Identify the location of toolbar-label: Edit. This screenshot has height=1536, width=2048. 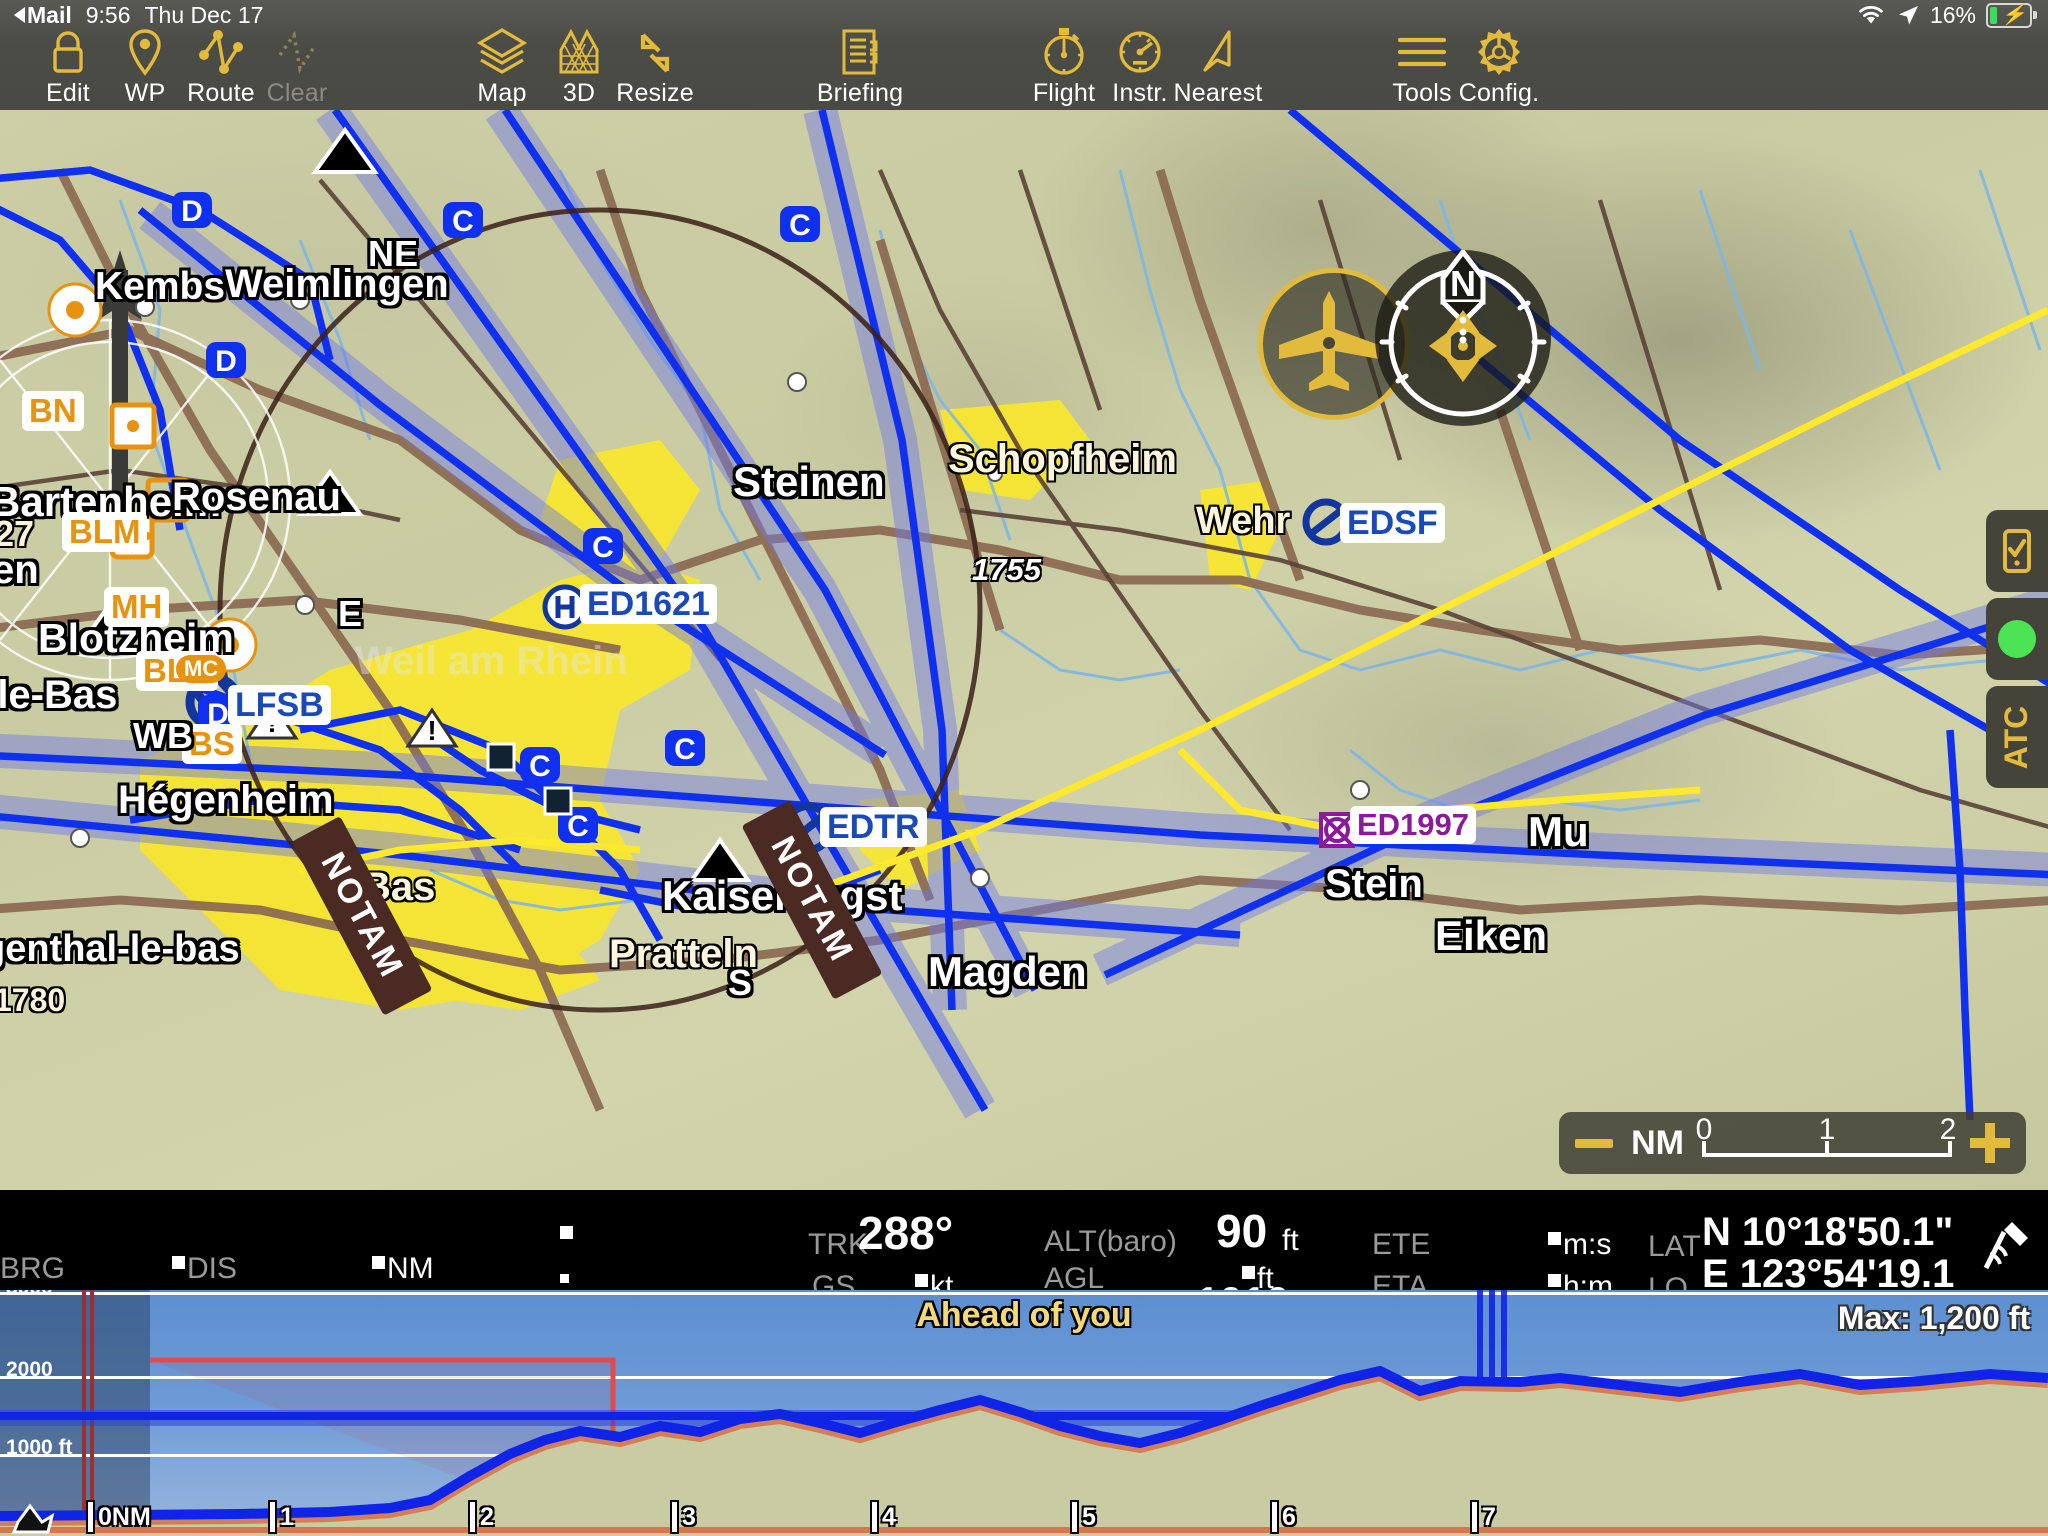
(68, 93).